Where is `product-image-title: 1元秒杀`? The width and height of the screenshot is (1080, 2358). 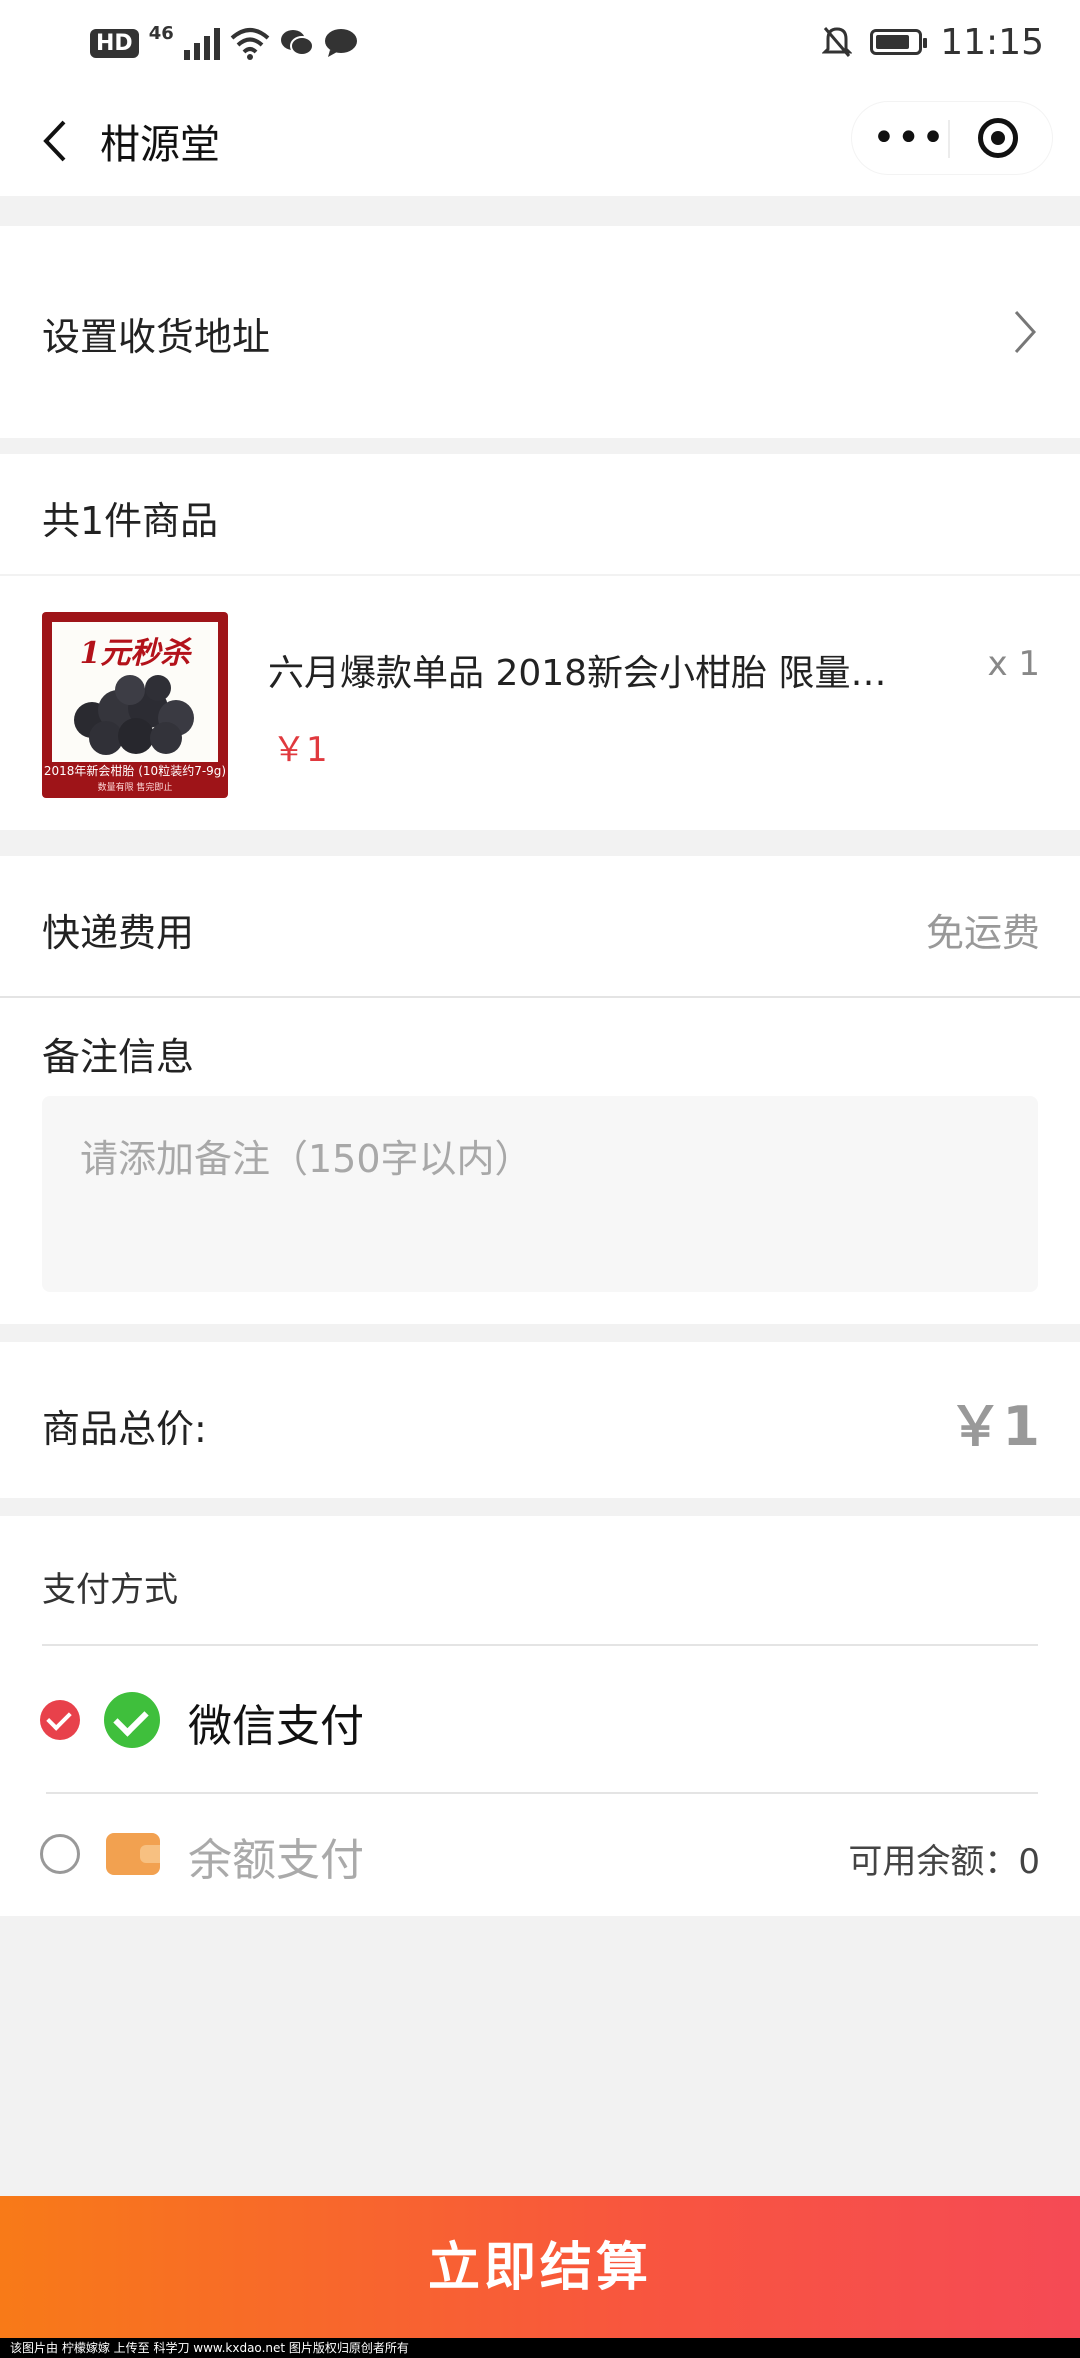 product-image-title: 1元秒杀 is located at coordinates (135, 653).